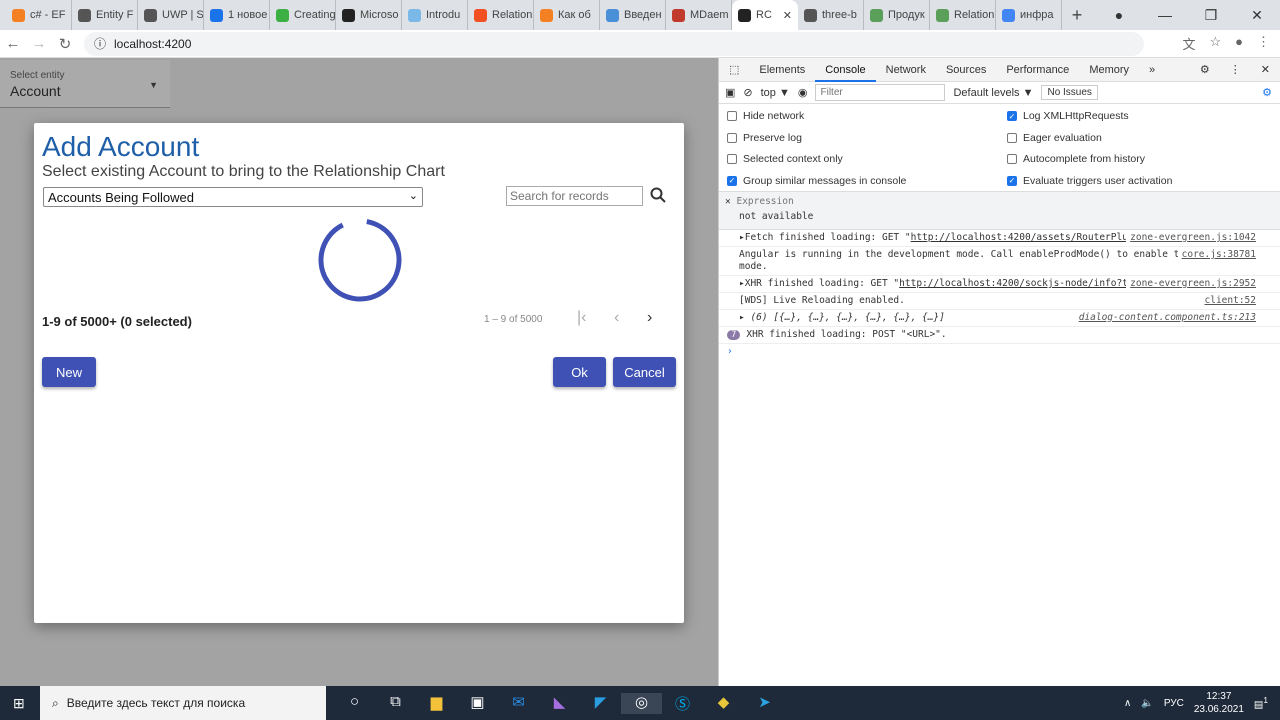 The width and height of the screenshot is (1280, 720). I want to click on sidebar-toggle-icon: ▣, so click(730, 92).